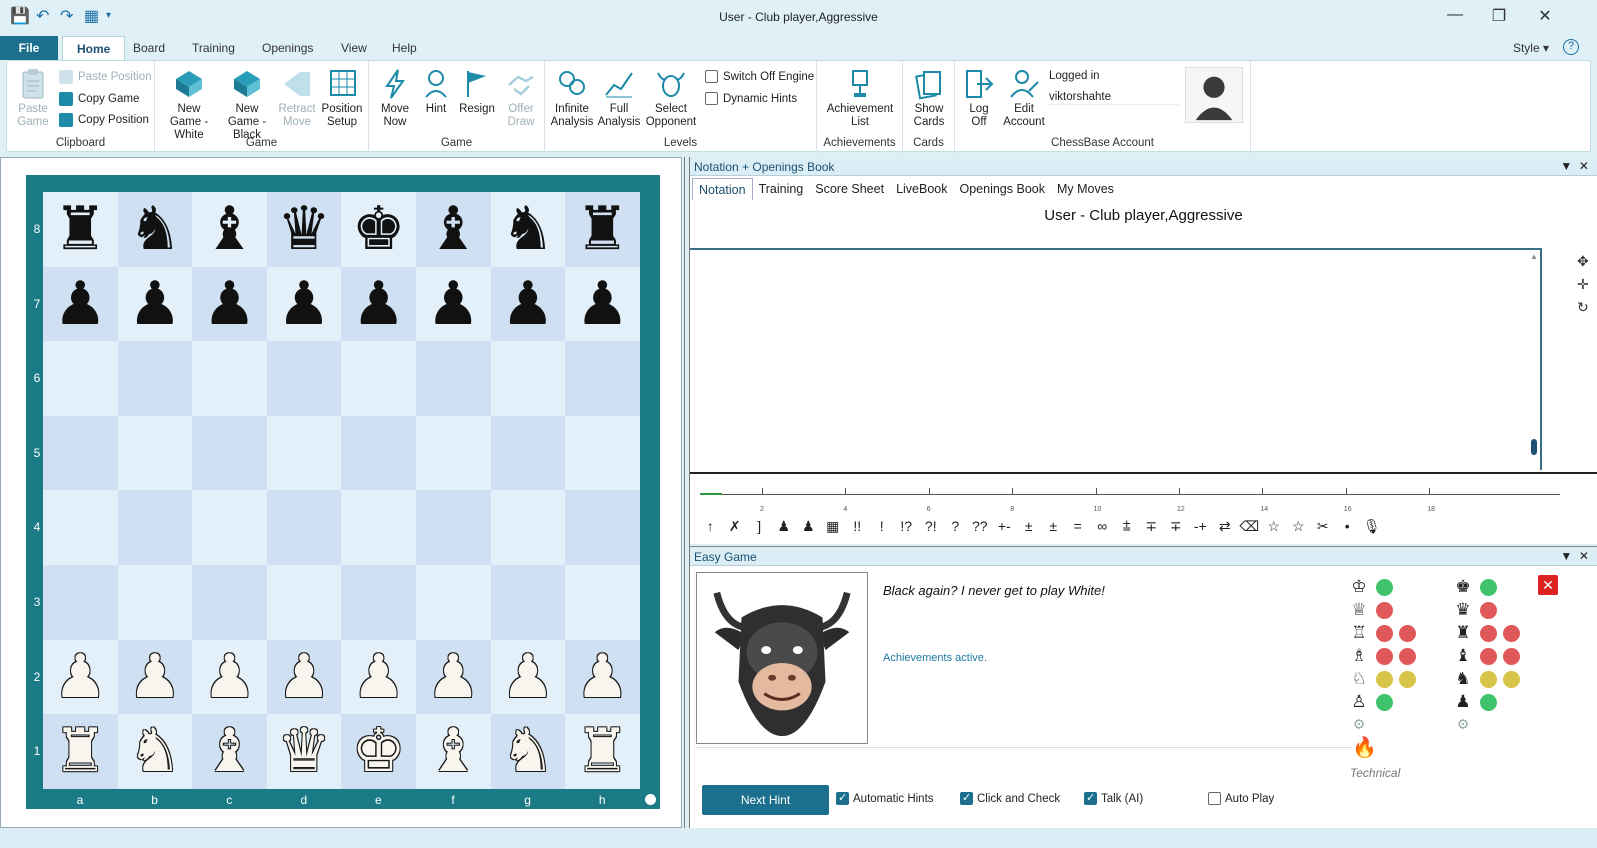  I want to click on tab-livebook: LiveBook, so click(921, 189).